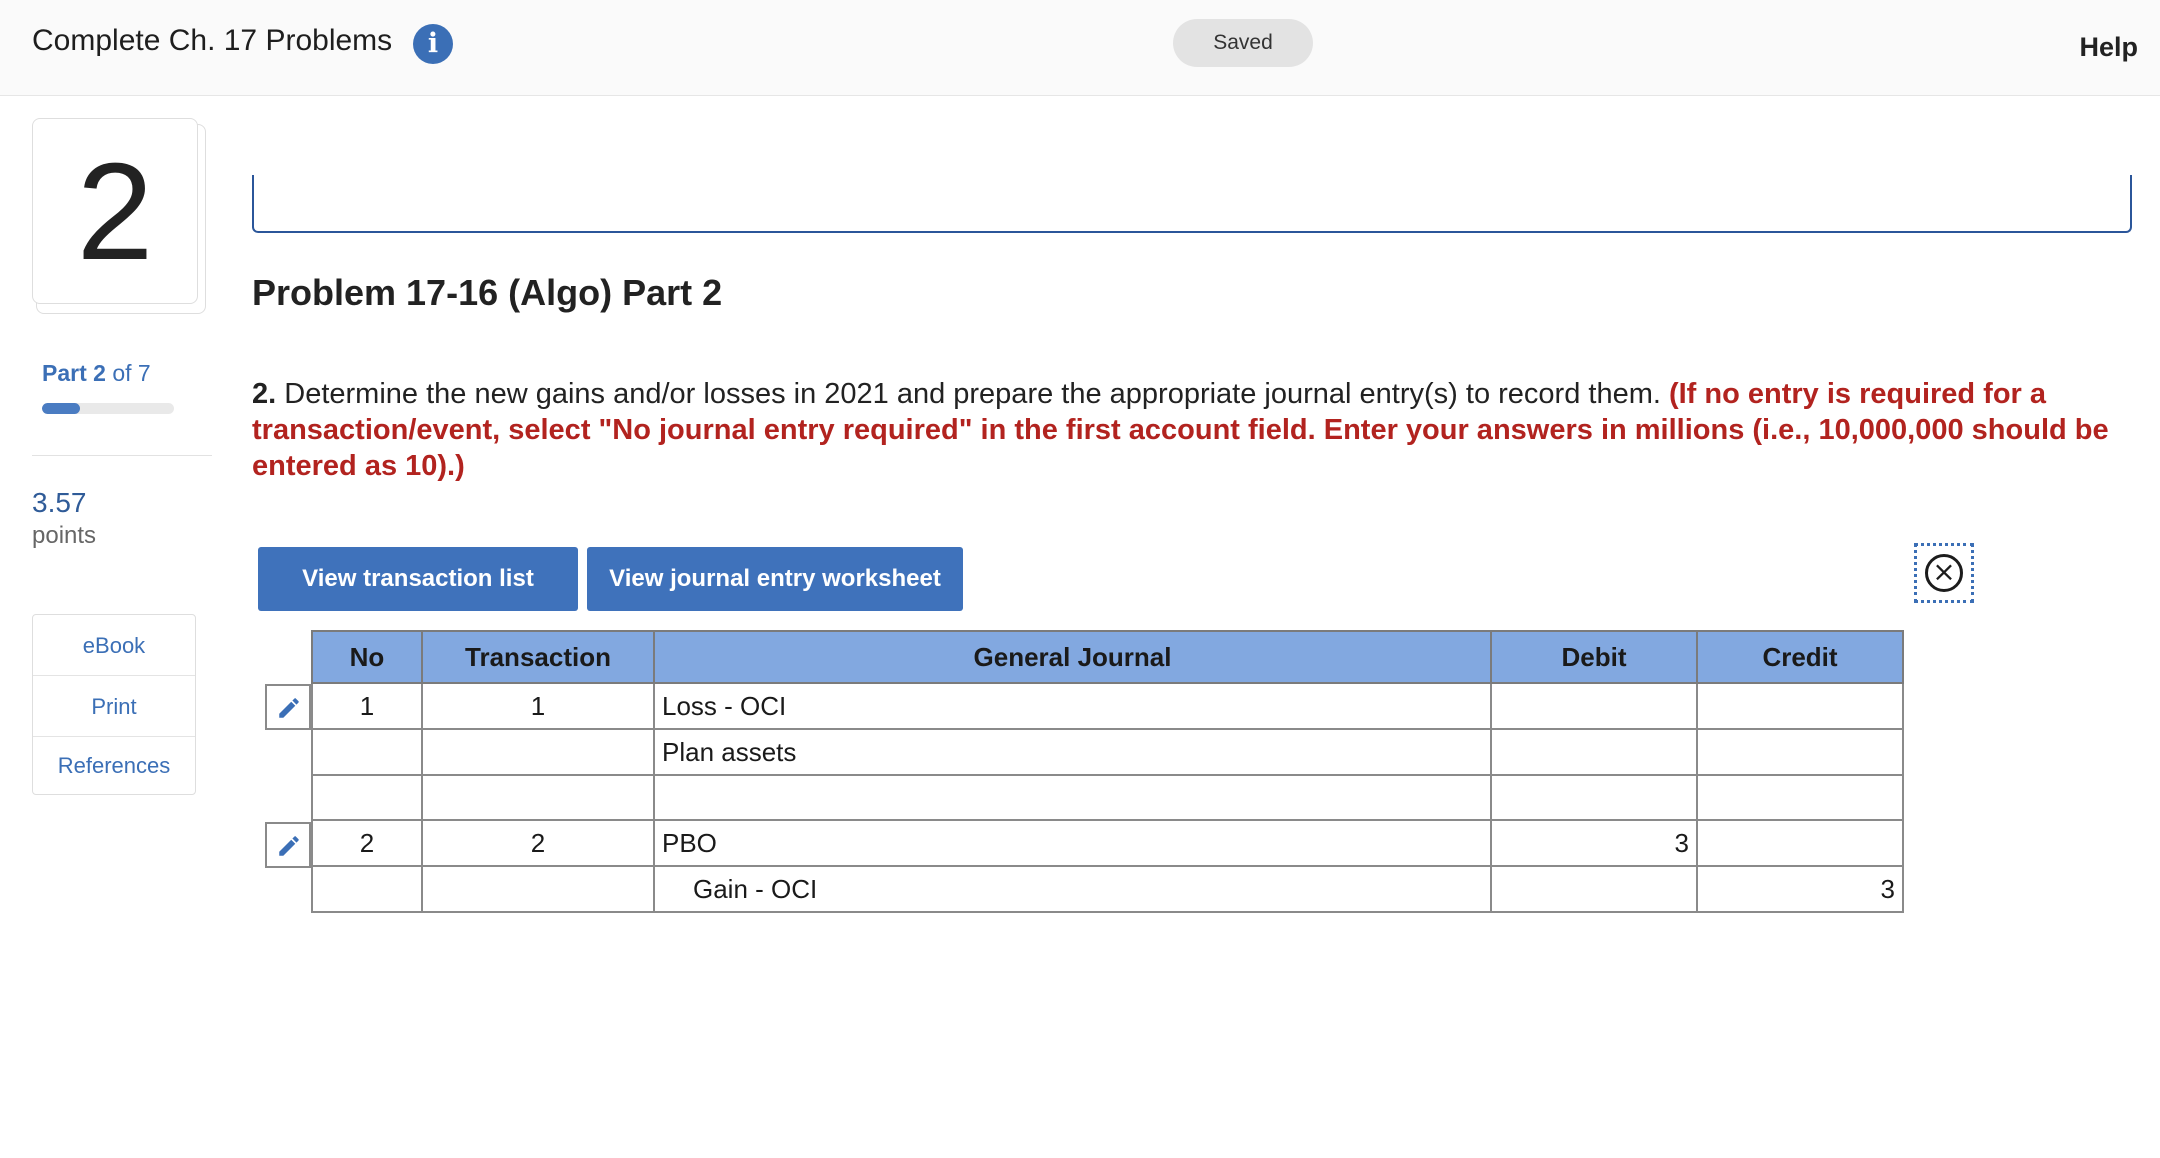 The height and width of the screenshot is (1158, 2160). Describe the element at coordinates (538, 843) in the screenshot. I see `row-transaction: 2` at that location.